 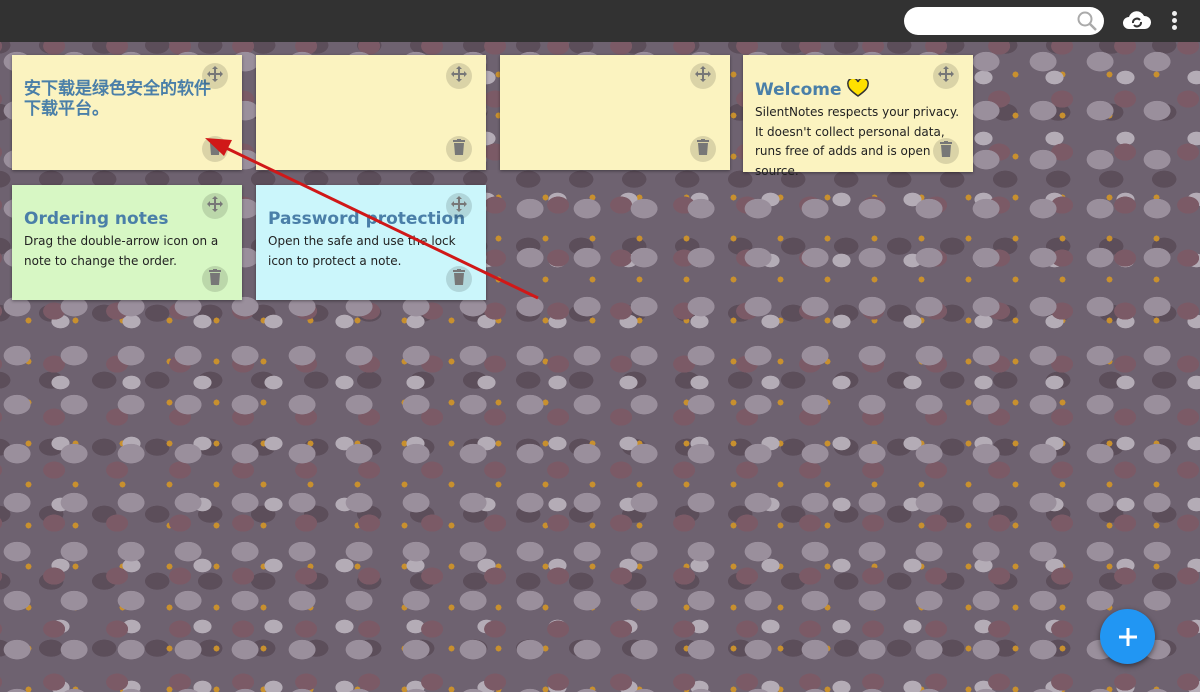 What do you see at coordinates (1087, 21) in the screenshot?
I see `search-icon` at bounding box center [1087, 21].